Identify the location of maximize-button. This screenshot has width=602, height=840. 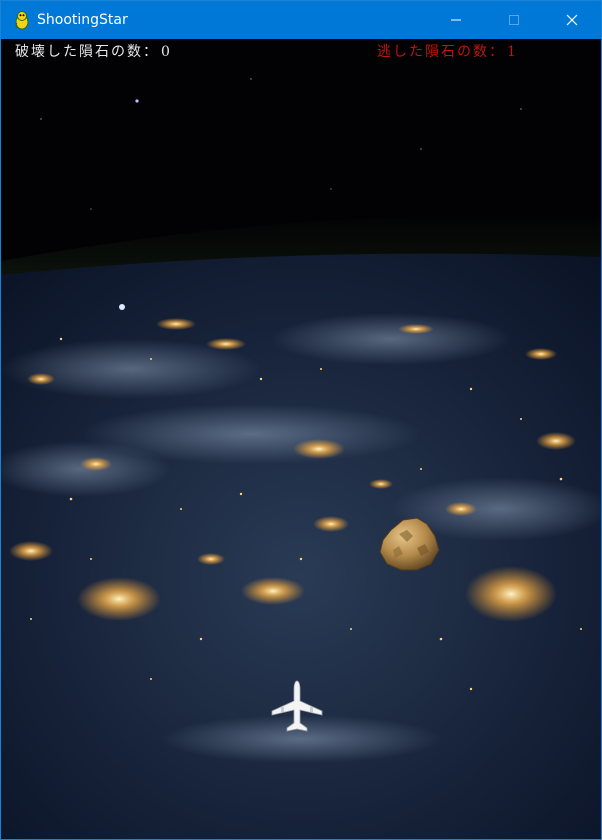
(514, 20).